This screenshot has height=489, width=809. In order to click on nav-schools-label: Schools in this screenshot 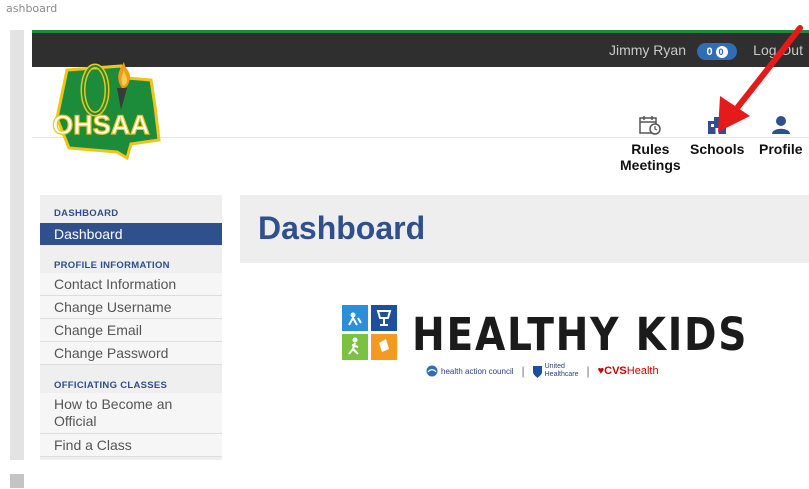, I will do `click(717, 149)`.